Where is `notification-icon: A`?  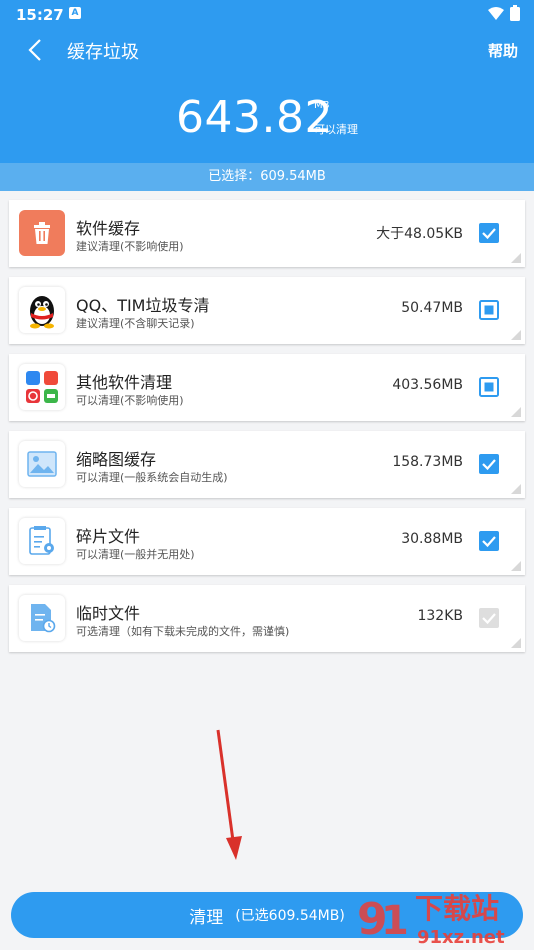 notification-icon: A is located at coordinates (75, 13).